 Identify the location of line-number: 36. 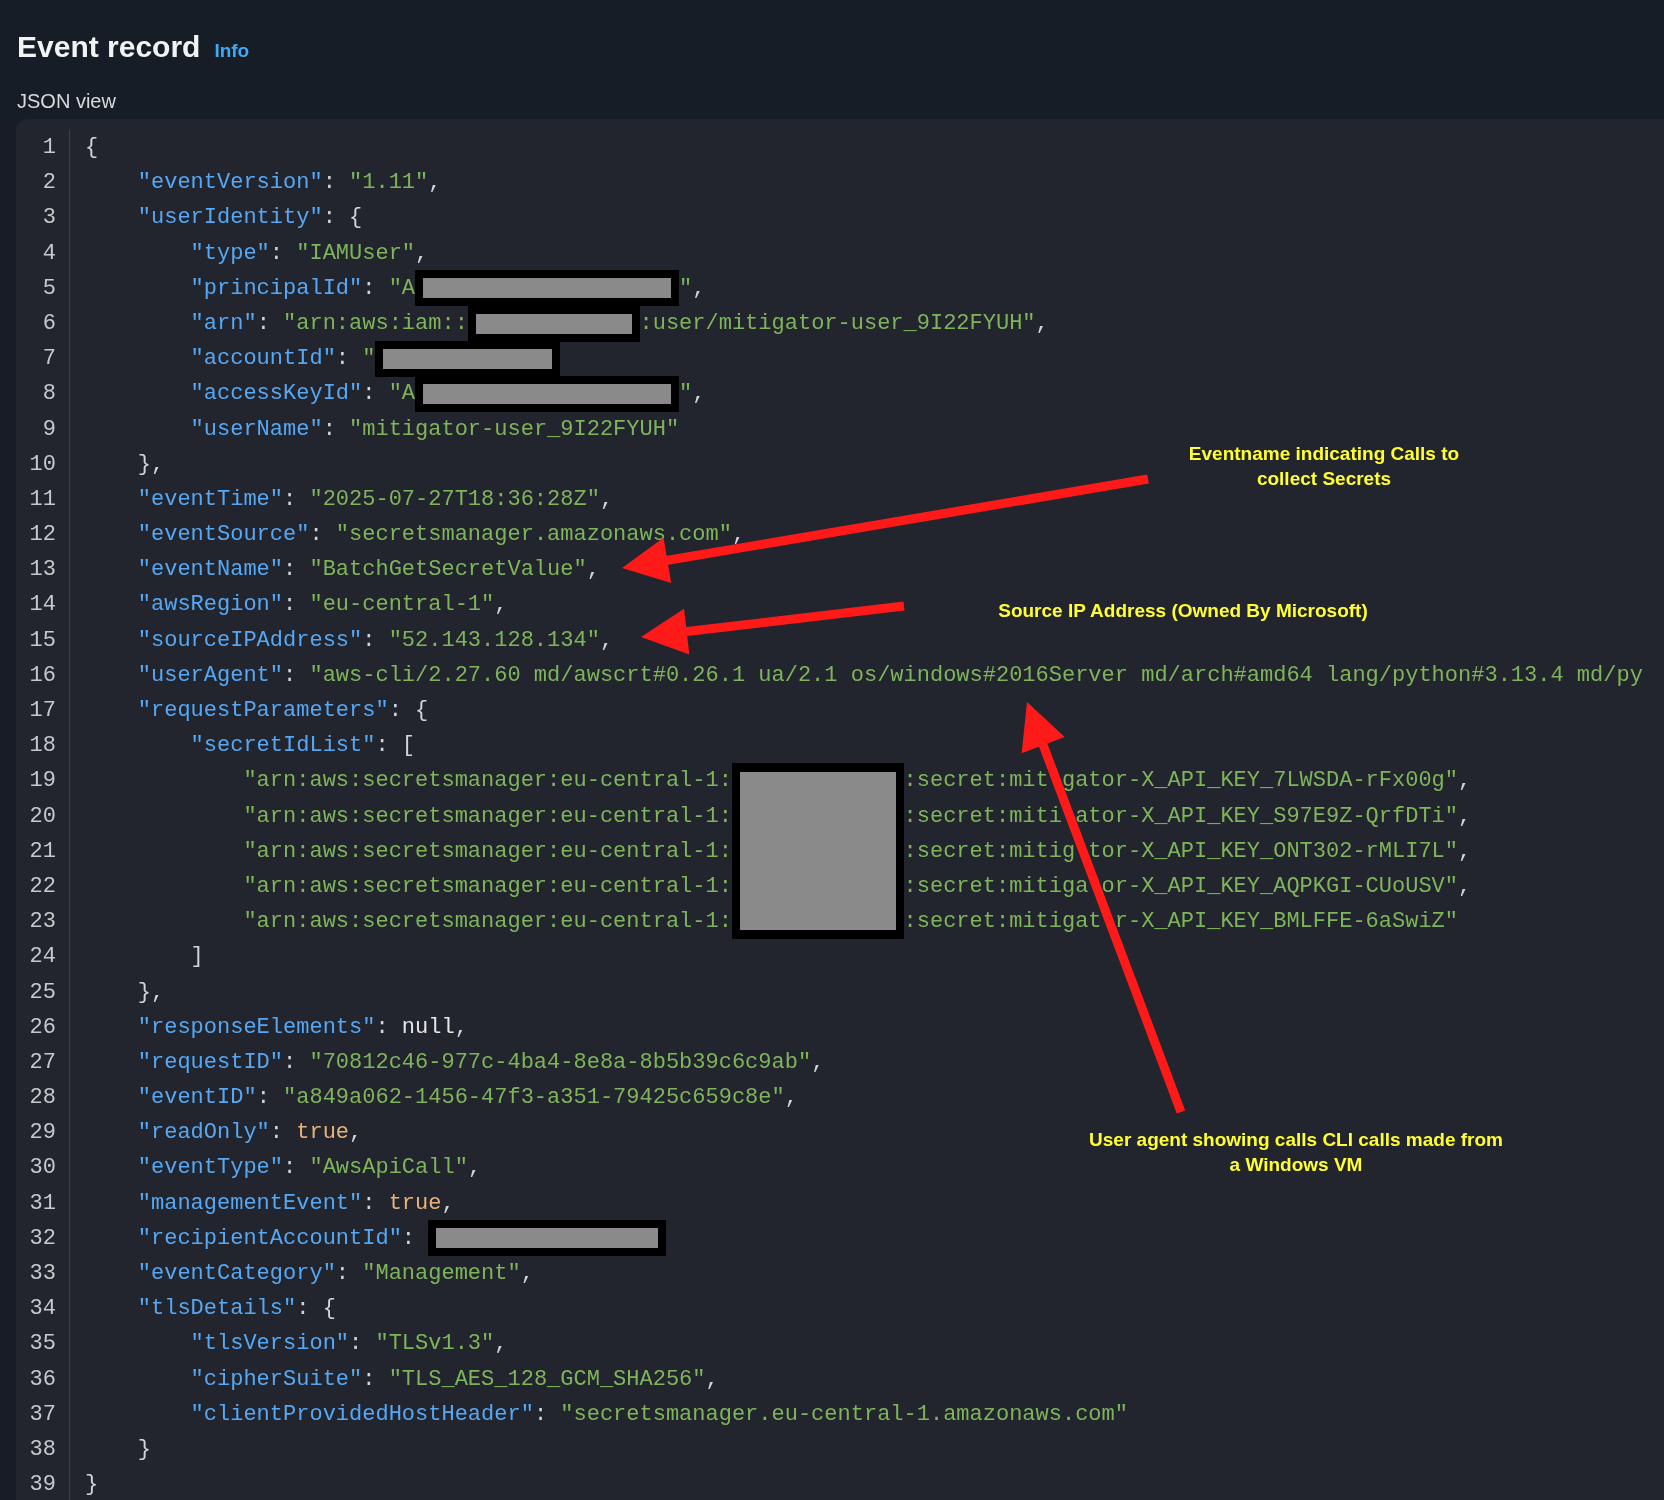
(43, 1379).